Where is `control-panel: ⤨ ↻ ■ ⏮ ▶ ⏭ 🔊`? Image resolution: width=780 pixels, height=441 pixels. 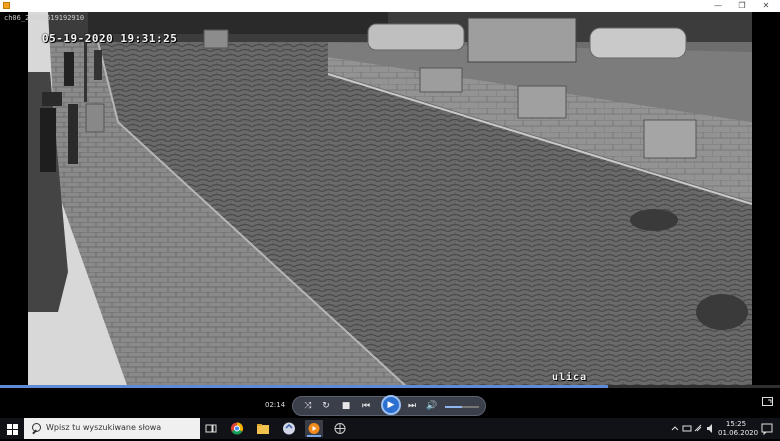 control-panel: ⤨ ↻ ■ ⏮ ▶ ⏭ 🔊 is located at coordinates (389, 405).